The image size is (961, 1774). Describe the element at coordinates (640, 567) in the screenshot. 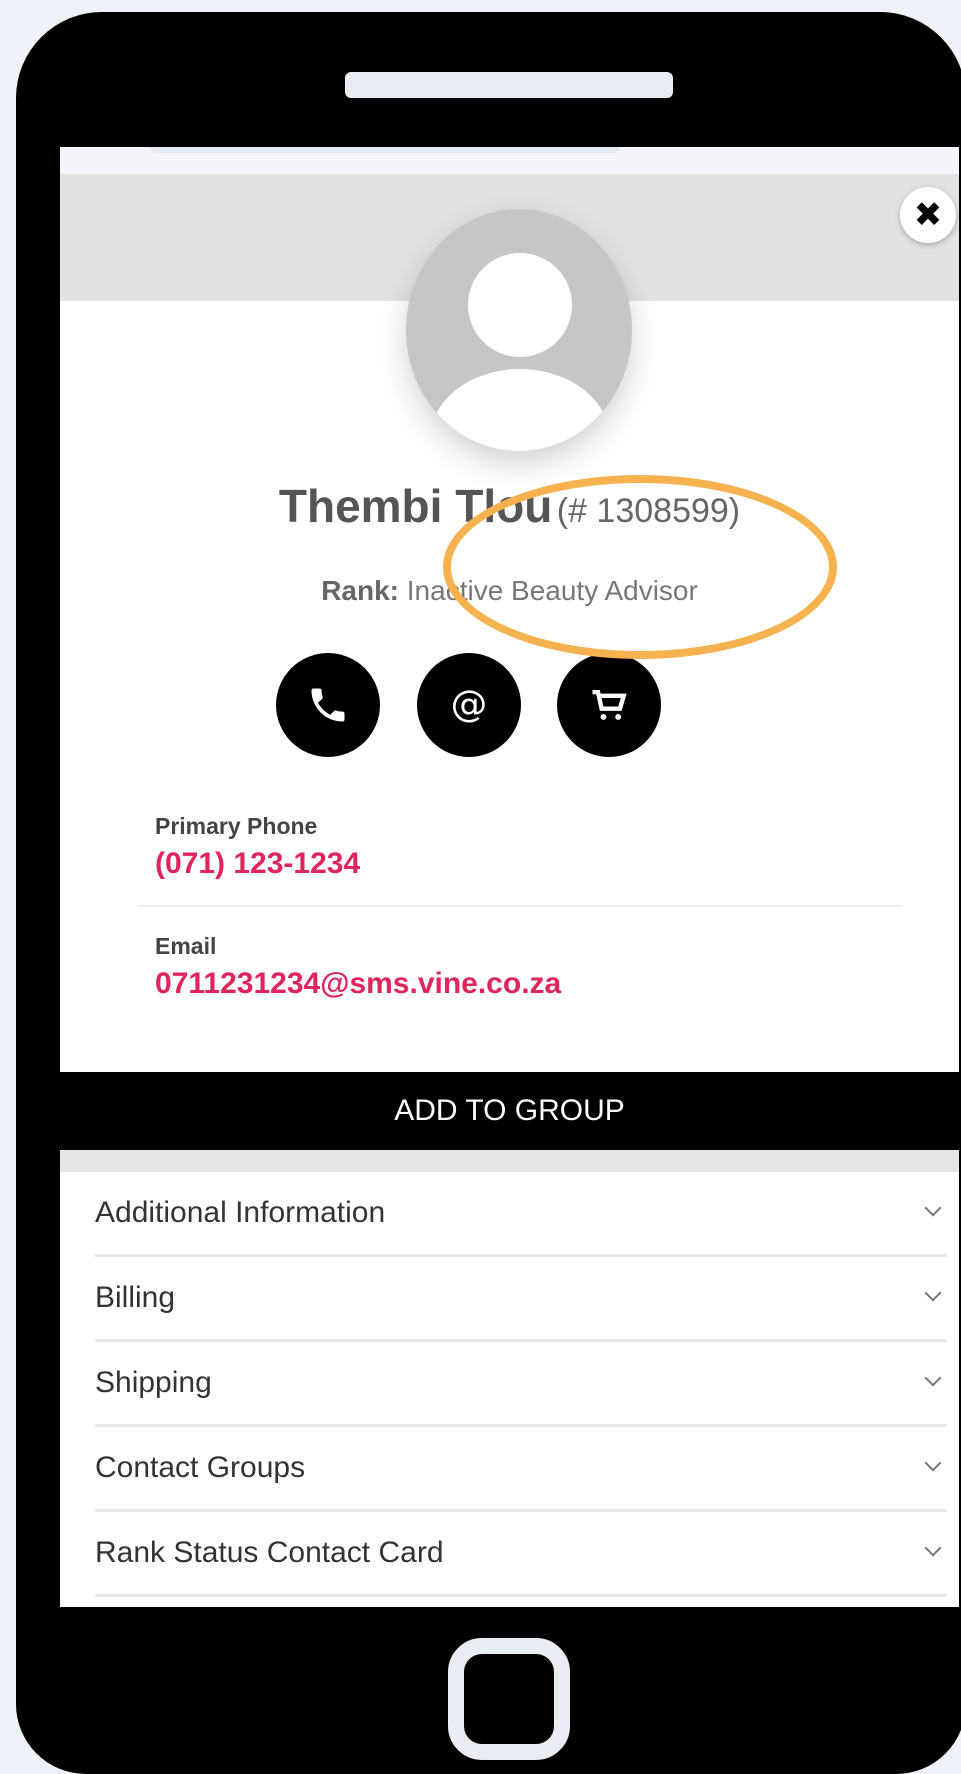

I see `highlight-annotation` at that location.